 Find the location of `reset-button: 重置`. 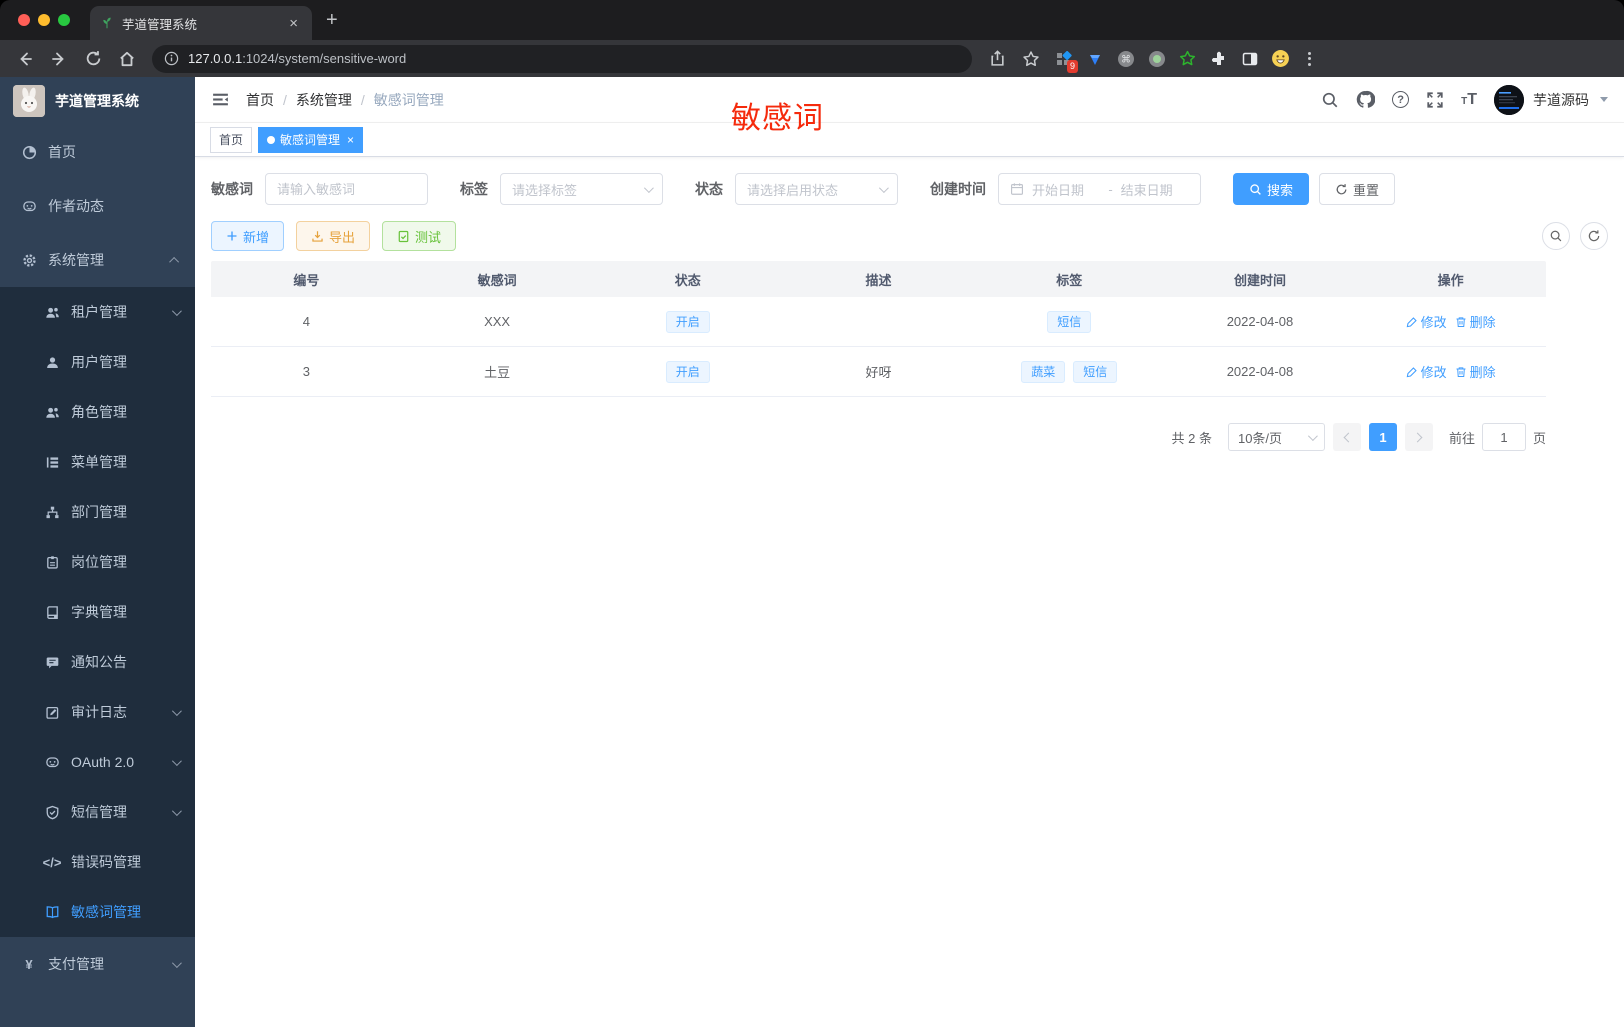

reset-button: 重置 is located at coordinates (1357, 189).